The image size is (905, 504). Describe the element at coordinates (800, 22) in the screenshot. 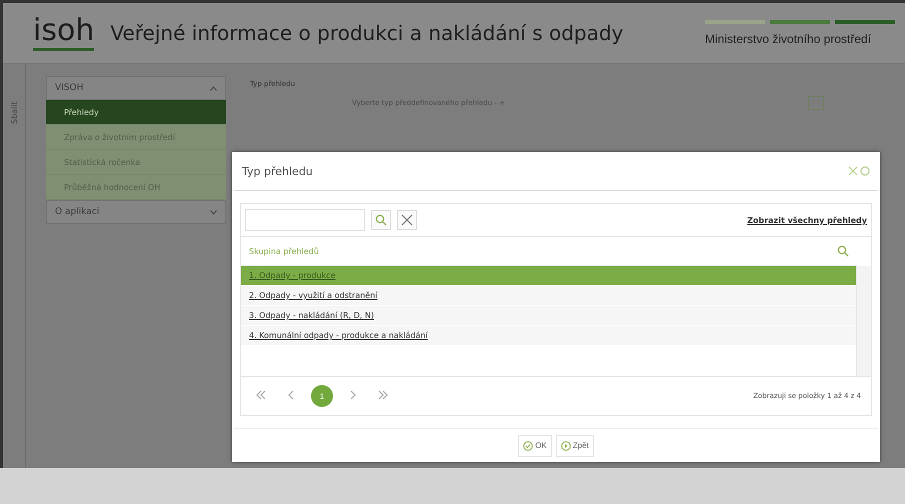

I see `stripes-icon` at that location.